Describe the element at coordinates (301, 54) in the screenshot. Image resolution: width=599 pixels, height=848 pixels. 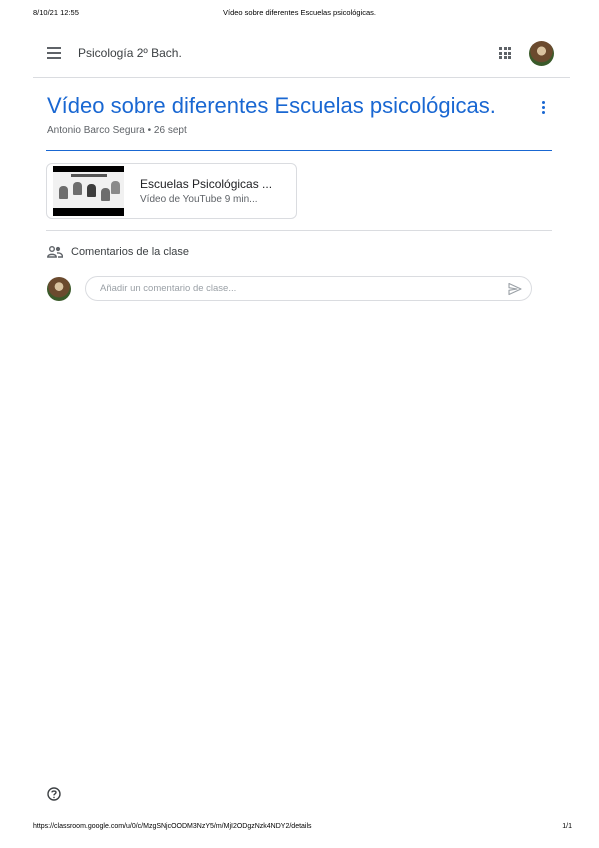
I see `top-bar: Psicología 2º Bach.` at that location.